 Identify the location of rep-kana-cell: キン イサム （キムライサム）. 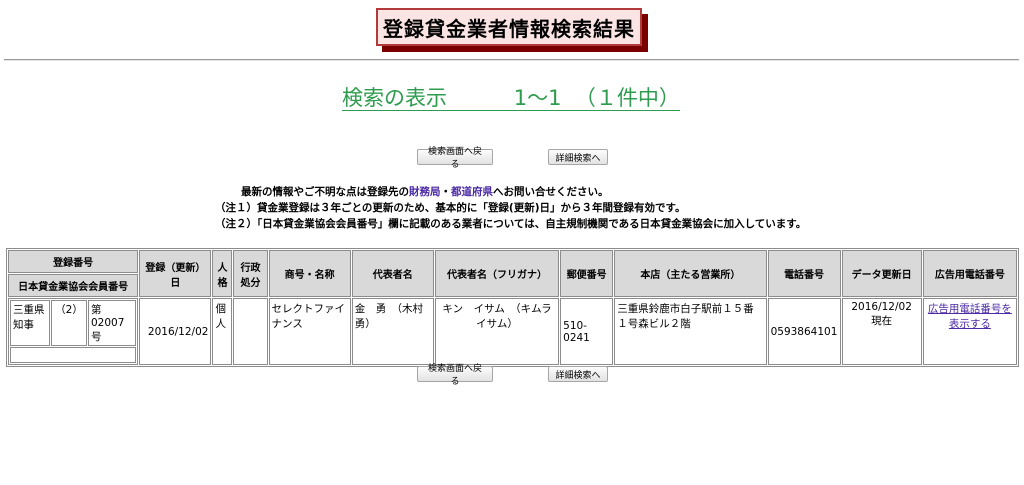
(497, 331).